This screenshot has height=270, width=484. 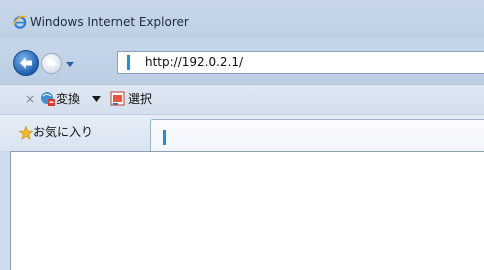 I want to click on translate-icon, so click(x=48, y=99).